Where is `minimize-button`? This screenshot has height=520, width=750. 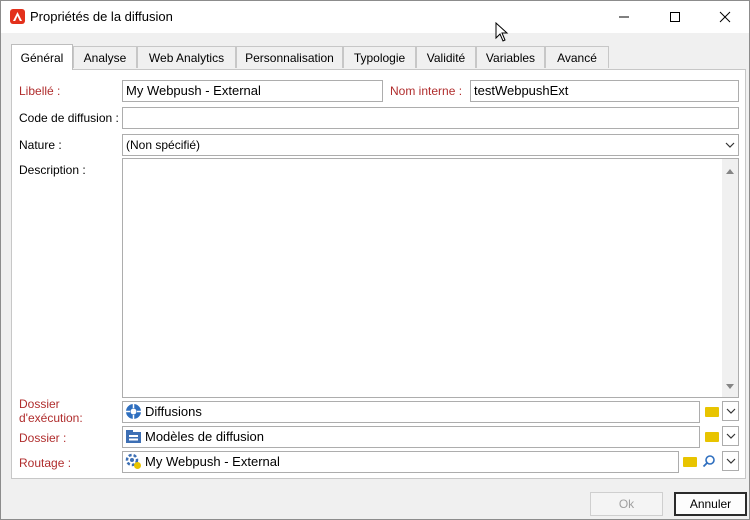
minimize-button is located at coordinates (624, 17).